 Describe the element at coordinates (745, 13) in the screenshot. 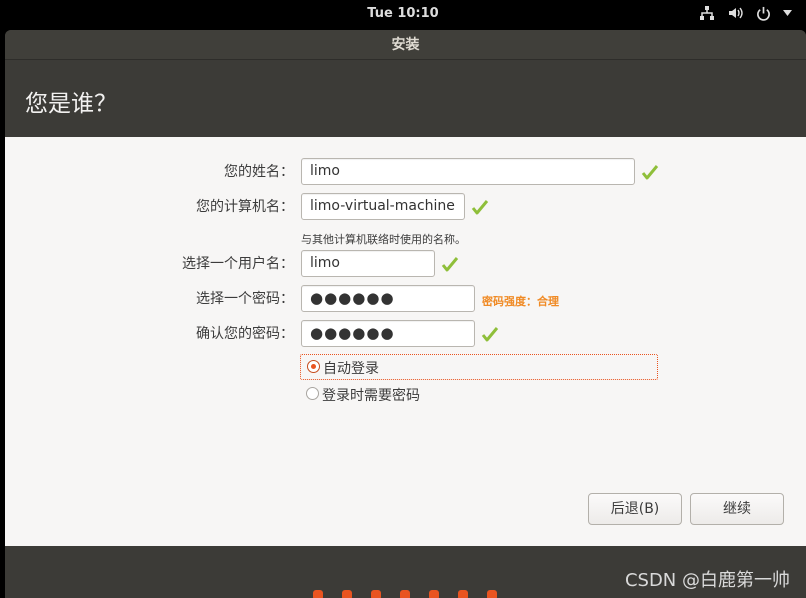

I see `system-tray` at that location.